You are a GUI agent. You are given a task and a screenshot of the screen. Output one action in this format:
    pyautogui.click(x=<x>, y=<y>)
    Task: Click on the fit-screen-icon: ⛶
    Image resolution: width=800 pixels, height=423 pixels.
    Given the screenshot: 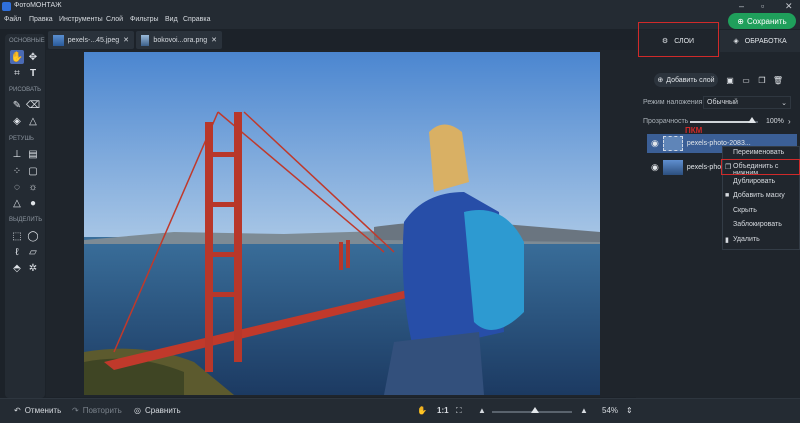 What is the action you would take?
    pyautogui.click(x=459, y=411)
    